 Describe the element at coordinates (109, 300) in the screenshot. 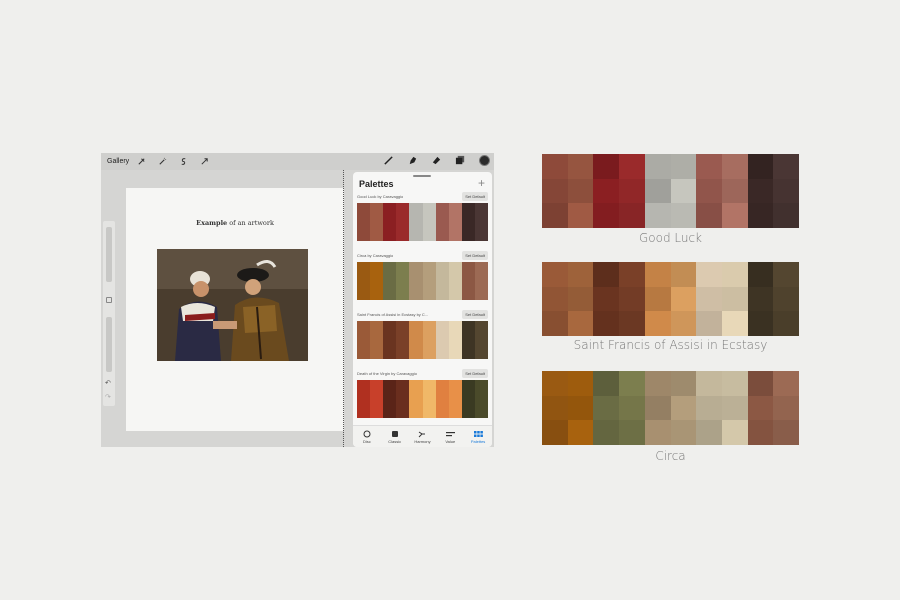

I see `modify-button` at that location.